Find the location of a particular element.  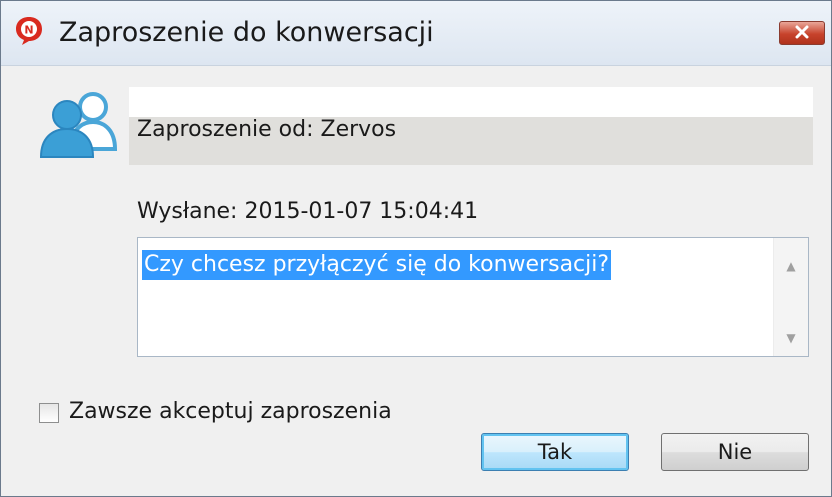

always-accept-label: Zawsze akceptuj zaproszenia is located at coordinates (230, 412).